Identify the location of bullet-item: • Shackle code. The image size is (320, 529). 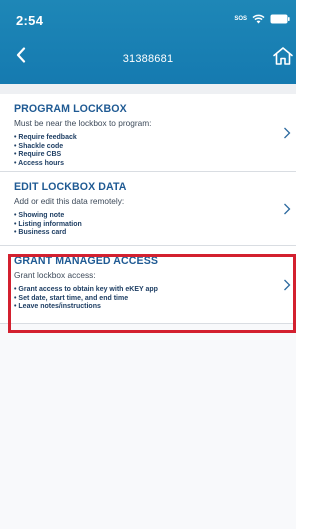
(39, 146).